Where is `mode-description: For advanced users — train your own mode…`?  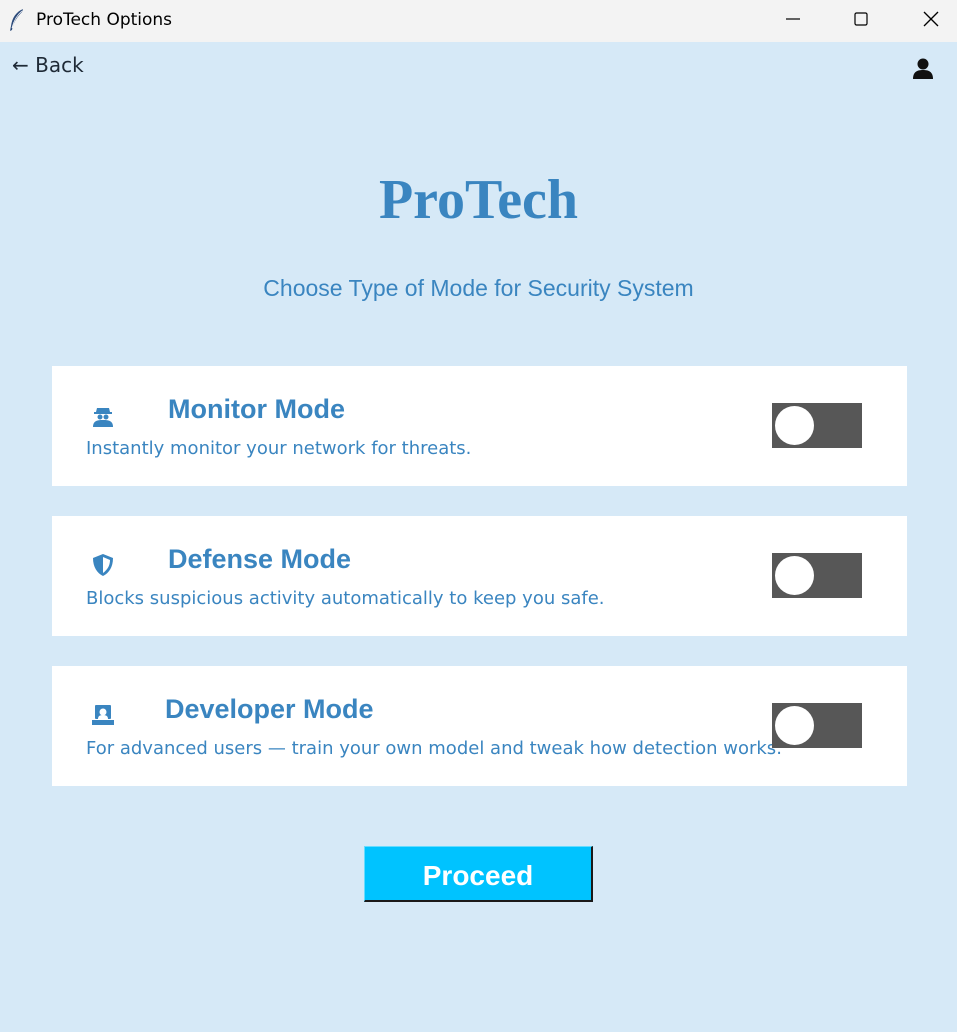
mode-description: For advanced users — train your own mode… is located at coordinates (434, 748).